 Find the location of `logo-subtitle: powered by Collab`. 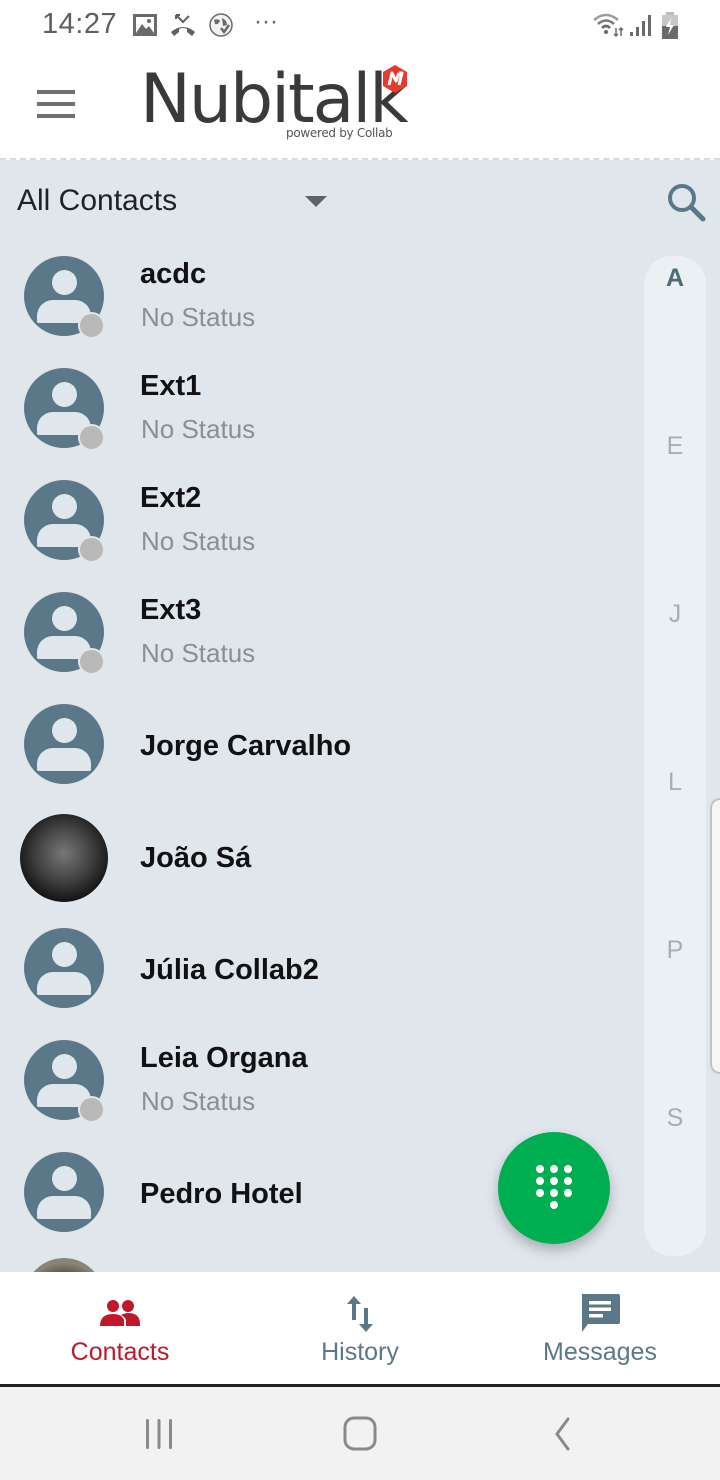

logo-subtitle: powered by Collab is located at coordinates (339, 133).